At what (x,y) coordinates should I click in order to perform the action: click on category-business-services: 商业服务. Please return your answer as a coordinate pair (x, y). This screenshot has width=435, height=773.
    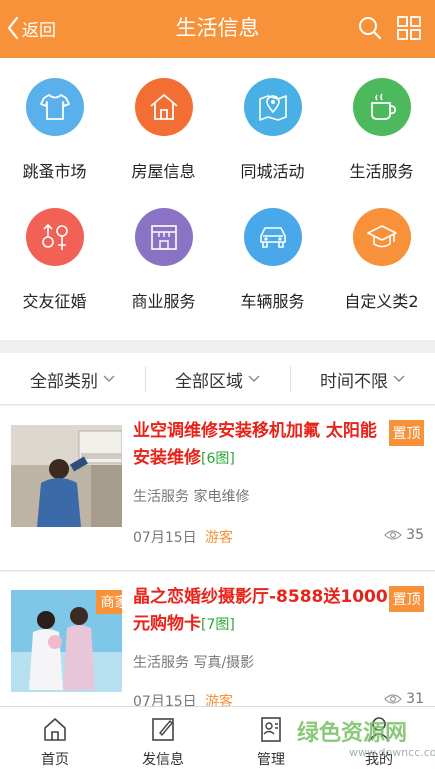
    Looking at the image, I should click on (163, 253).